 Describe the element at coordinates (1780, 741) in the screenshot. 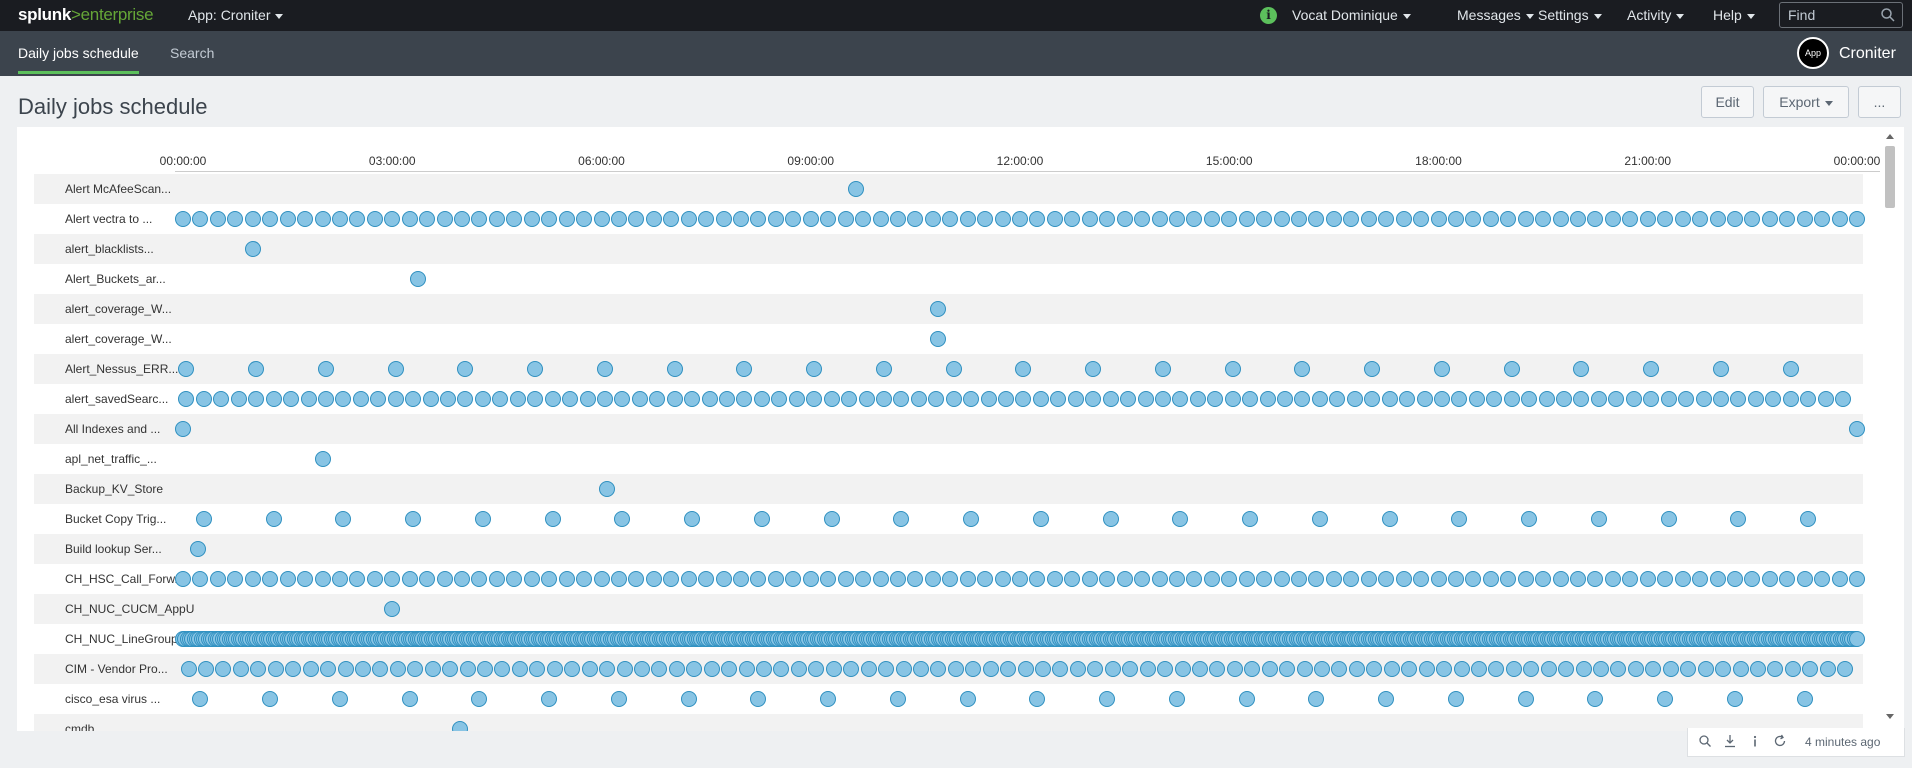

I see `refresh-icon` at that location.